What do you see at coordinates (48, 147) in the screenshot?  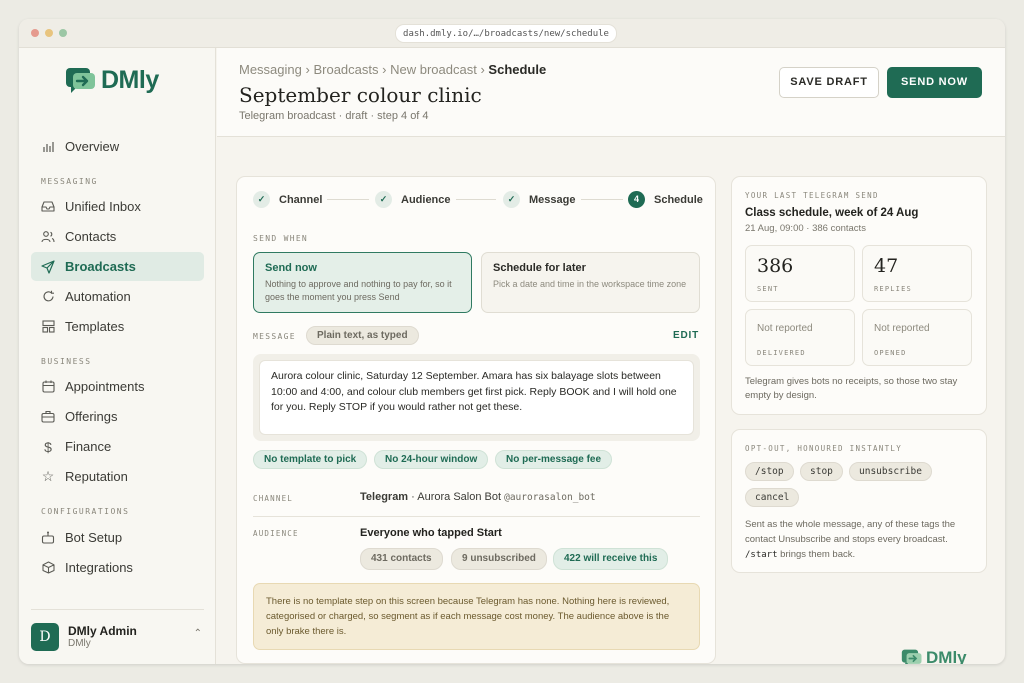 I see `bar-chart-icon` at bounding box center [48, 147].